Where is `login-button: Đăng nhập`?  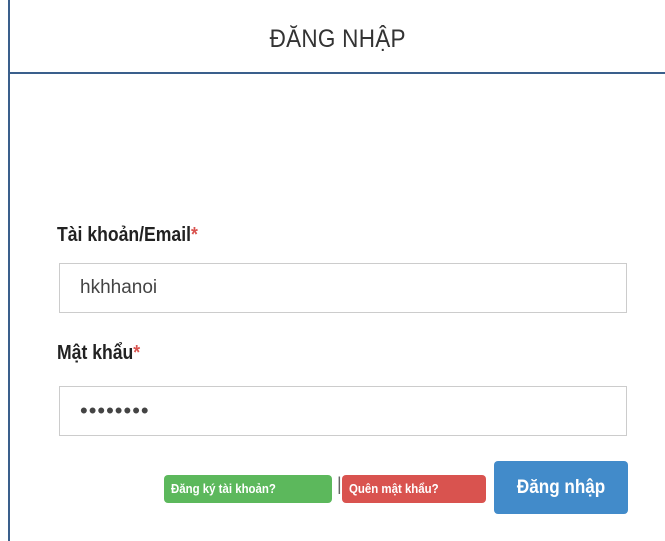 login-button: Đăng nhập is located at coordinates (561, 487).